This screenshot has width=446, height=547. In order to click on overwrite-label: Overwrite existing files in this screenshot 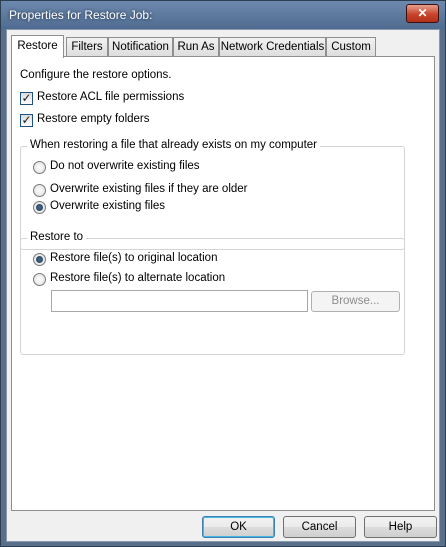, I will do `click(108, 206)`.